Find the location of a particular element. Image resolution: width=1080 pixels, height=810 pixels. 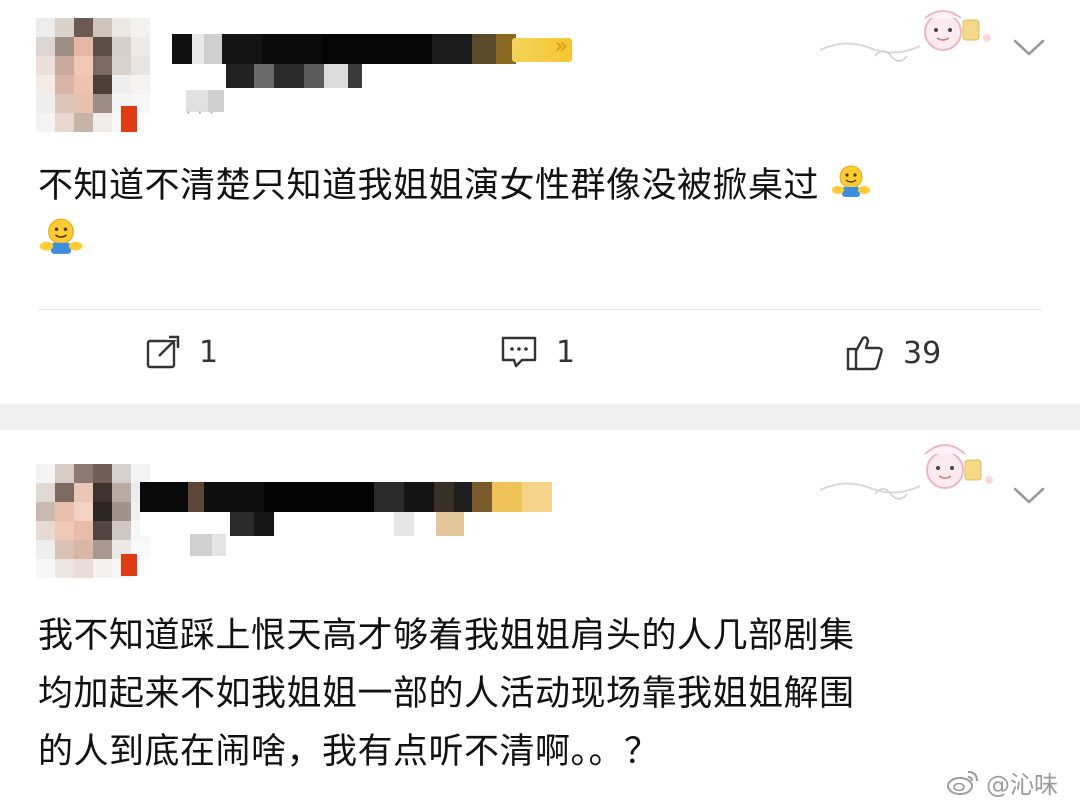

like-icon is located at coordinates (864, 353).